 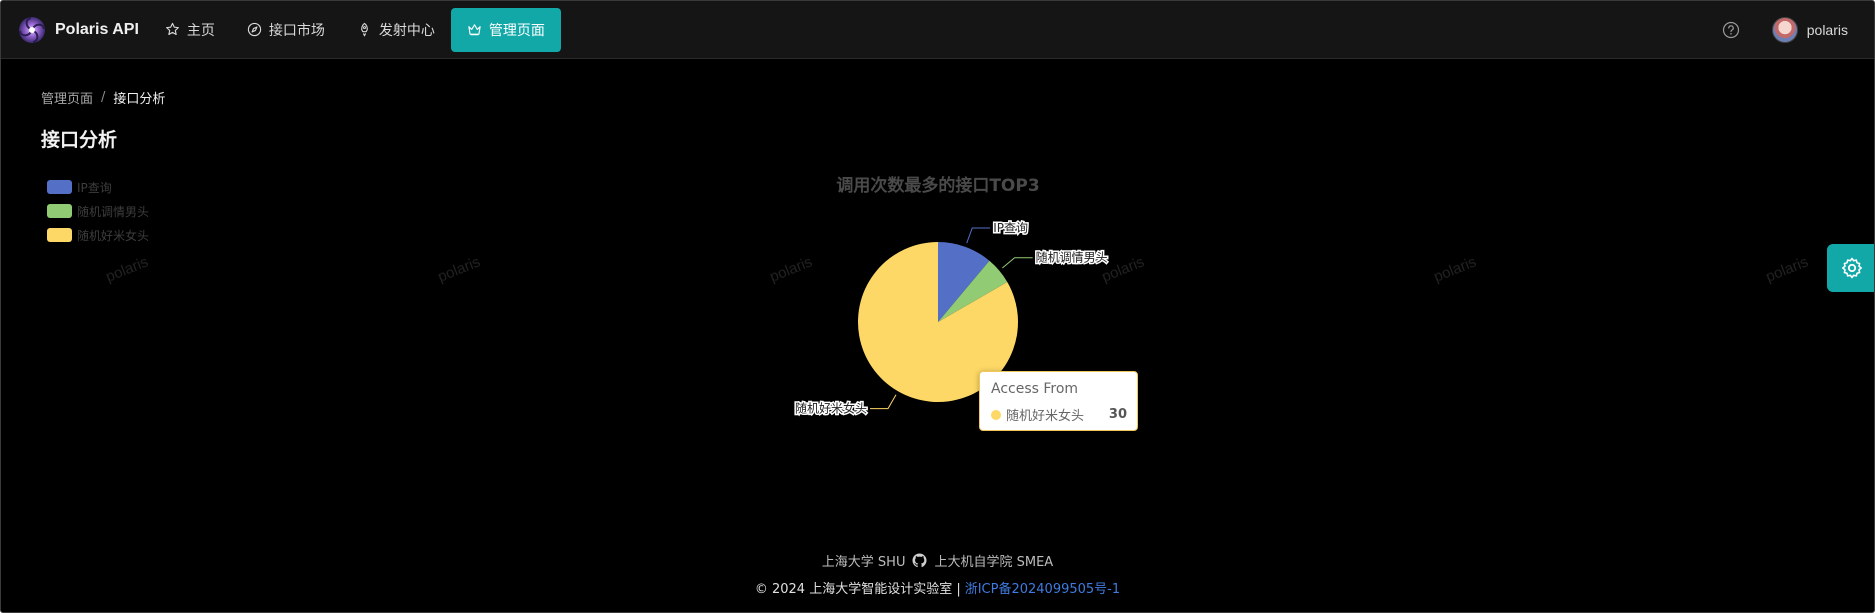 What do you see at coordinates (937, 185) in the screenshot?
I see `chart-title: 调用次数最多的接口TOP3` at bounding box center [937, 185].